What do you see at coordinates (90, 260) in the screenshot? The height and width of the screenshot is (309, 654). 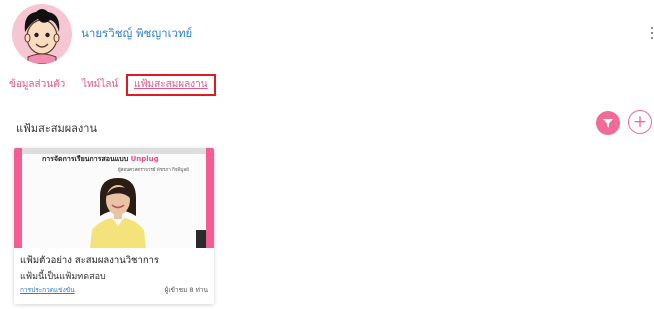 I see `card-title: แฟ้มตัวอย่าง สะสมผลงานวิชาการ` at bounding box center [90, 260].